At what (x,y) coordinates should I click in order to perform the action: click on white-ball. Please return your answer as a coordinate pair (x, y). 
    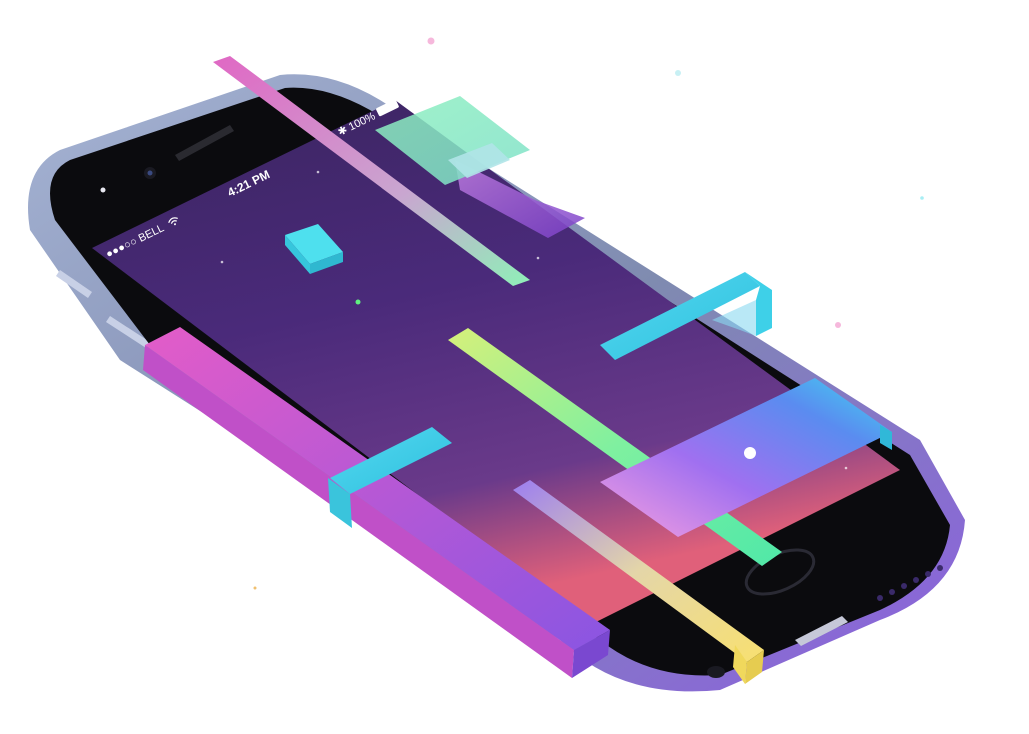
    Looking at the image, I should click on (750, 453).